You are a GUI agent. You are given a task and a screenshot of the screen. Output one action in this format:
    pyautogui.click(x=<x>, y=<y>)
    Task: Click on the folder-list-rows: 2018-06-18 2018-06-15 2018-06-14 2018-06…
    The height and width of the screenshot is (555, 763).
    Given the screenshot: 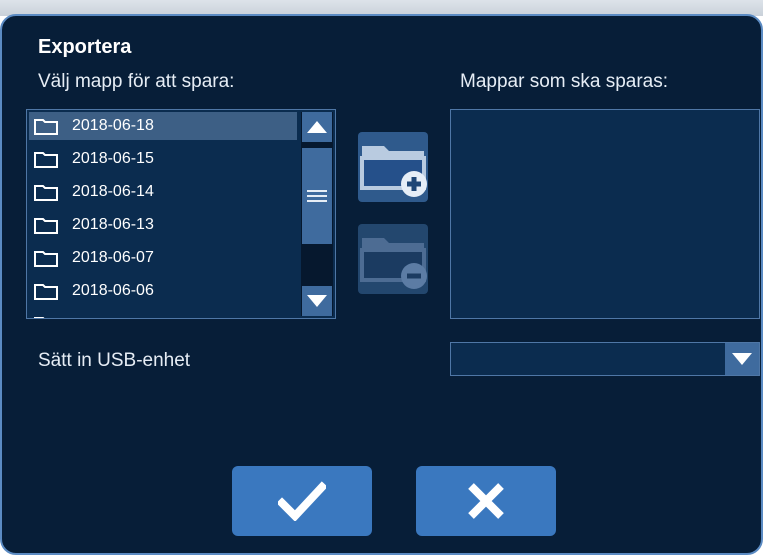 What is the action you would take?
    pyautogui.click(x=162, y=214)
    